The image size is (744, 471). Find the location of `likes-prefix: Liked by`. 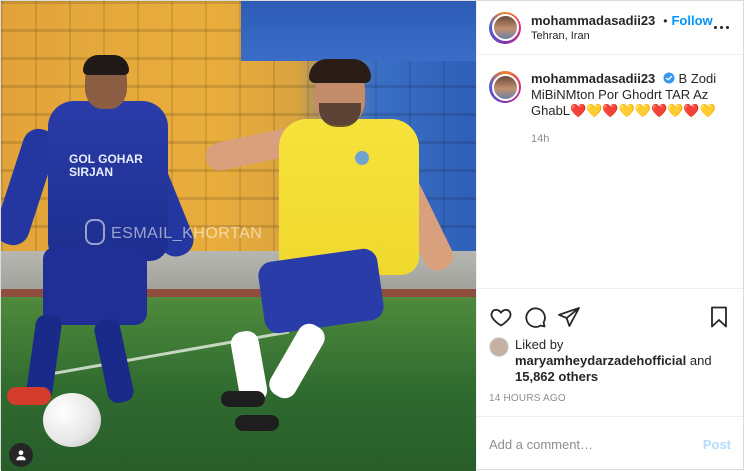

likes-prefix: Liked by is located at coordinates (539, 344).